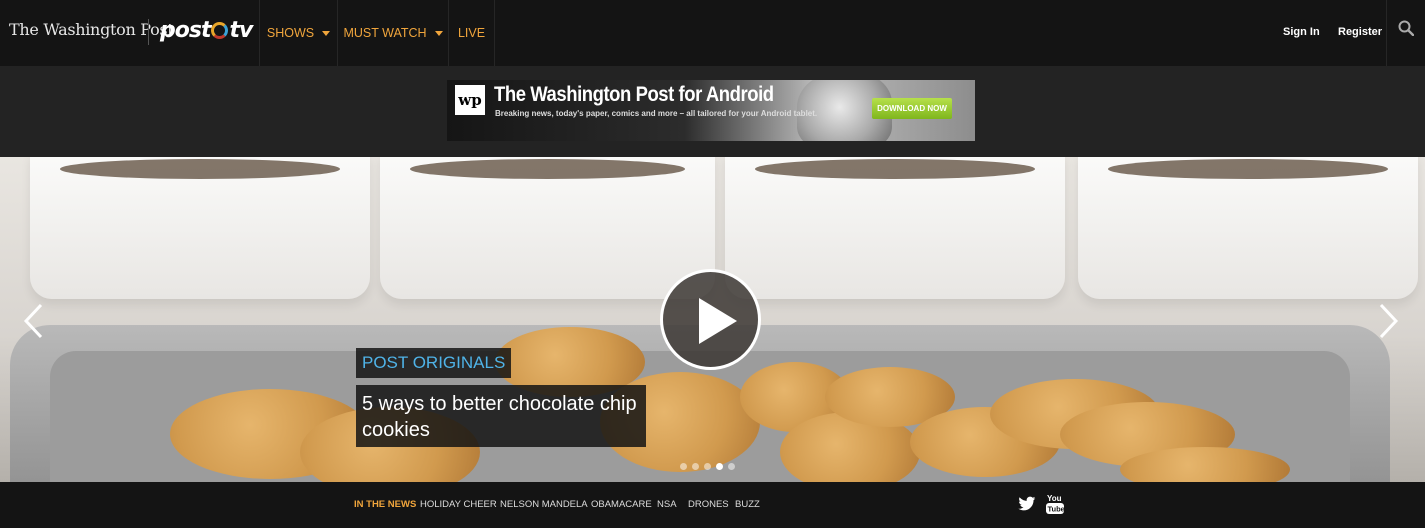 The width and height of the screenshot is (1425, 528). I want to click on sign-in-link: Sign In, so click(1301, 32).